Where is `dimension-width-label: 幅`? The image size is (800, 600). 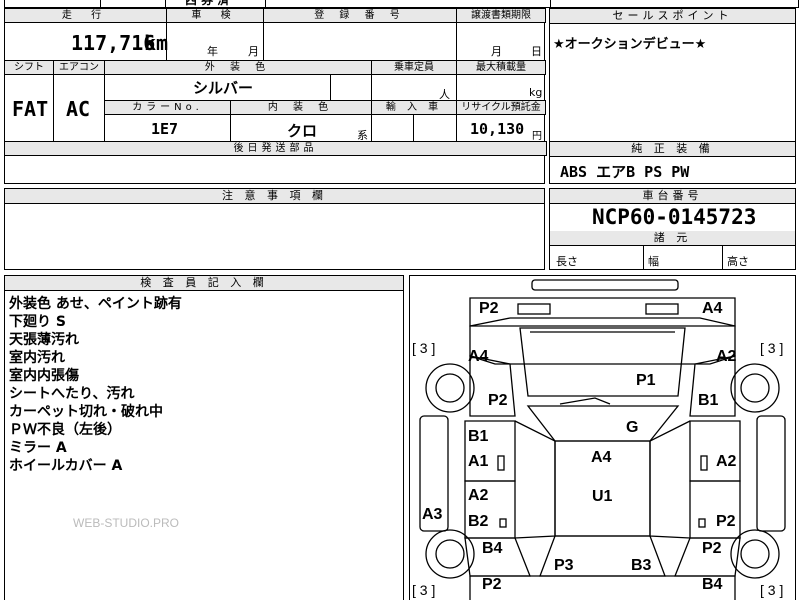
dimension-width-label: 幅 is located at coordinates (653, 261).